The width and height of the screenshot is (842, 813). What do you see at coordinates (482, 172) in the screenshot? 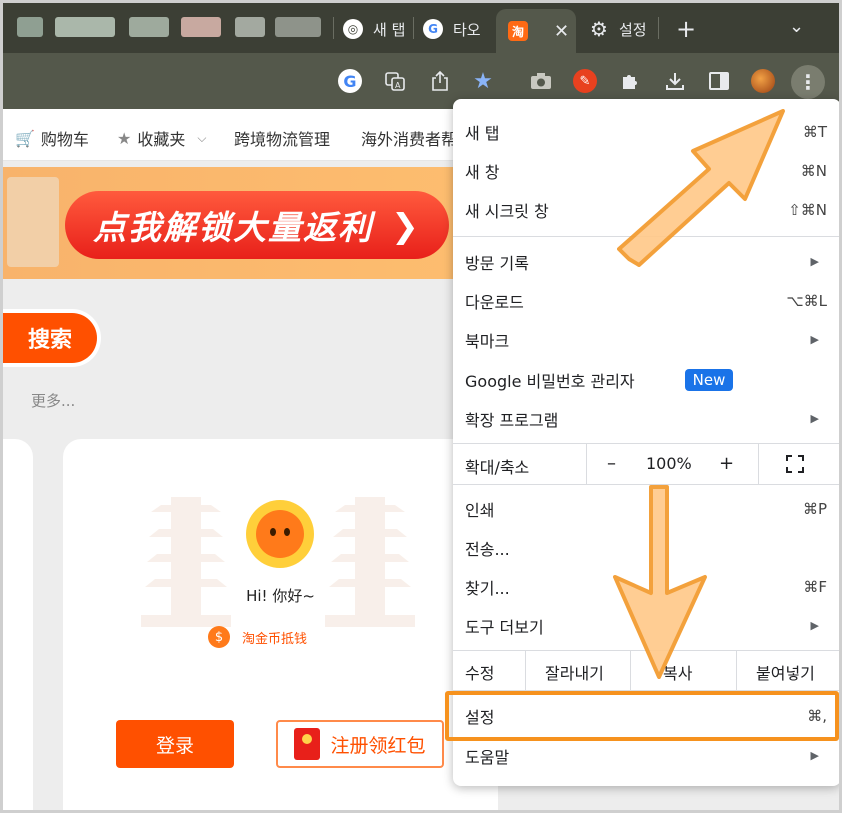
I see `menu-label: 새 창` at bounding box center [482, 172].